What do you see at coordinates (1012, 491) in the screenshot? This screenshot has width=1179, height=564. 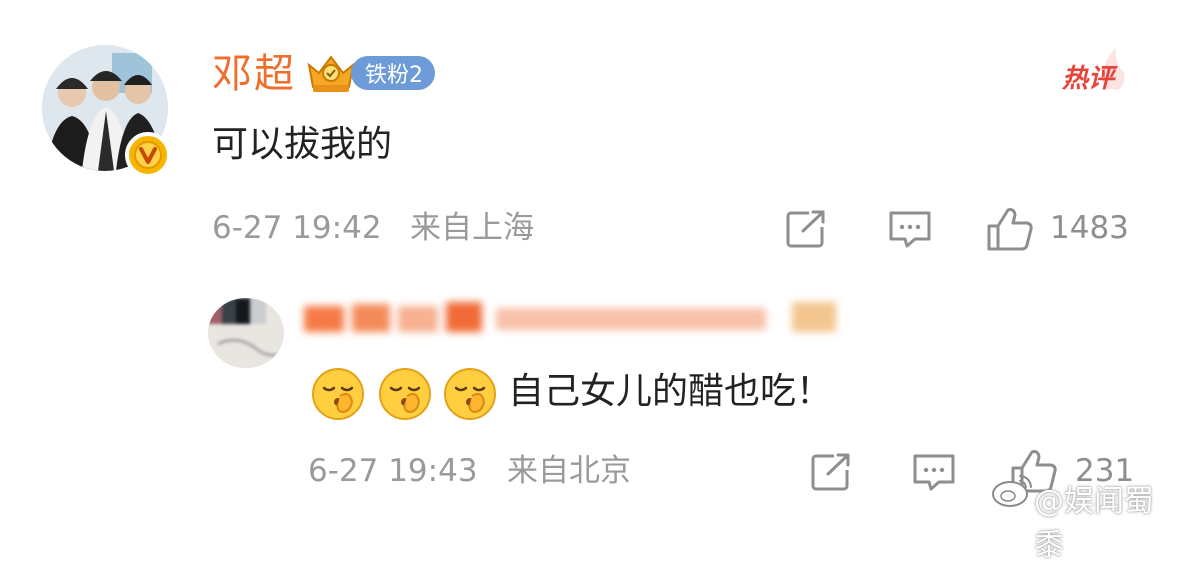 I see `weibo-logo-icon` at bounding box center [1012, 491].